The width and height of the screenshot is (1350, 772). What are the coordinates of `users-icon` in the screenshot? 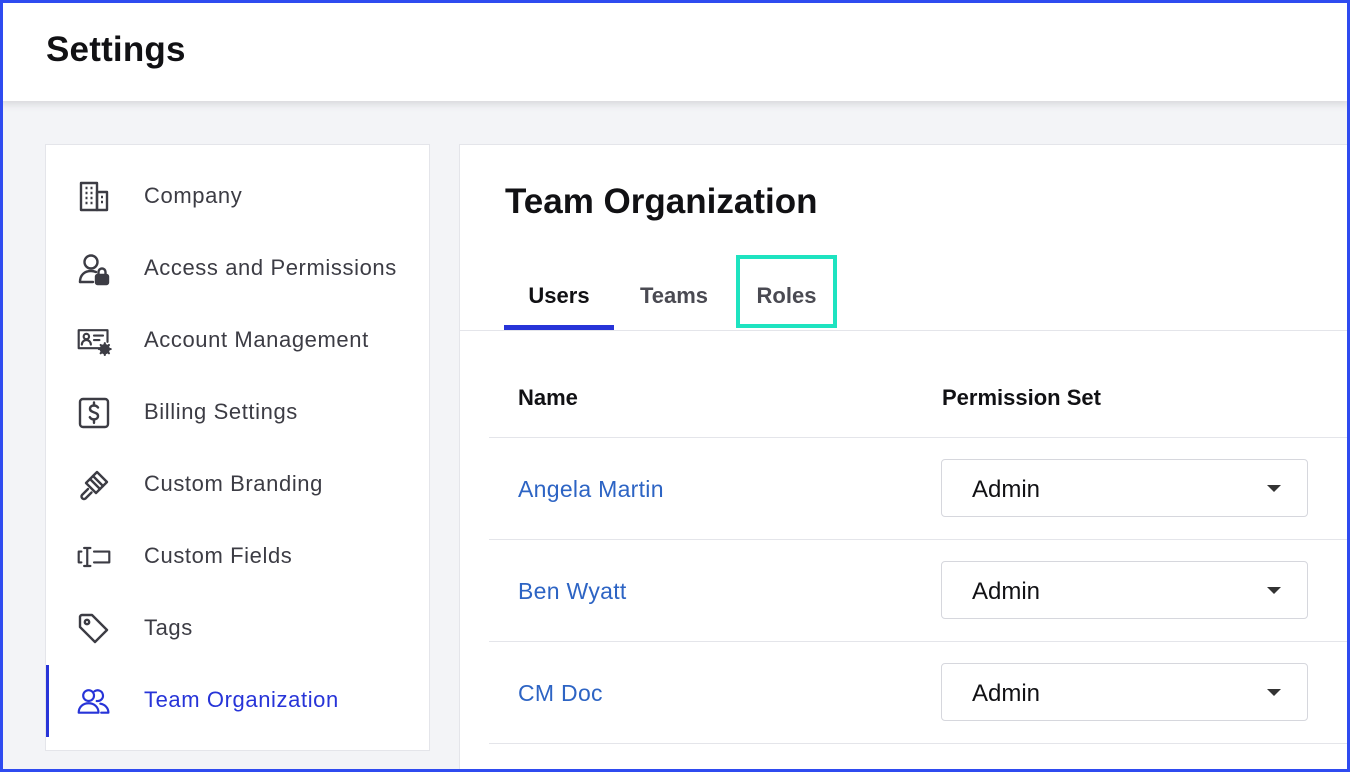 It's located at (94, 701).